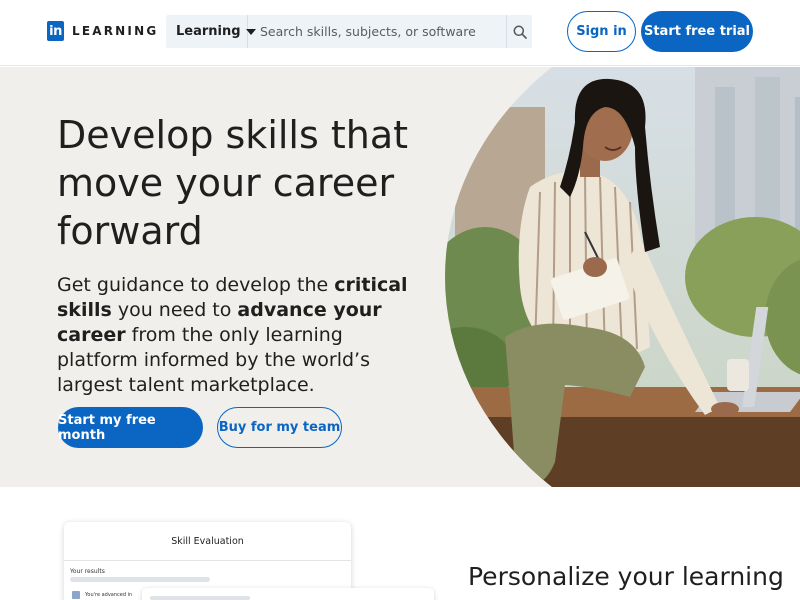  Describe the element at coordinates (109, 595) in the screenshot. I see `advanced-label: You're advanced in` at that location.